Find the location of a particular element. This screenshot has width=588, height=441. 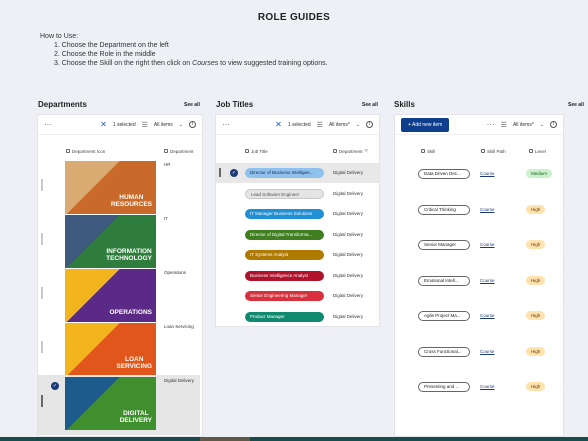

department-row: ✓ DIGITAL DELIVERY Digital Delivery is located at coordinates (119, 405).